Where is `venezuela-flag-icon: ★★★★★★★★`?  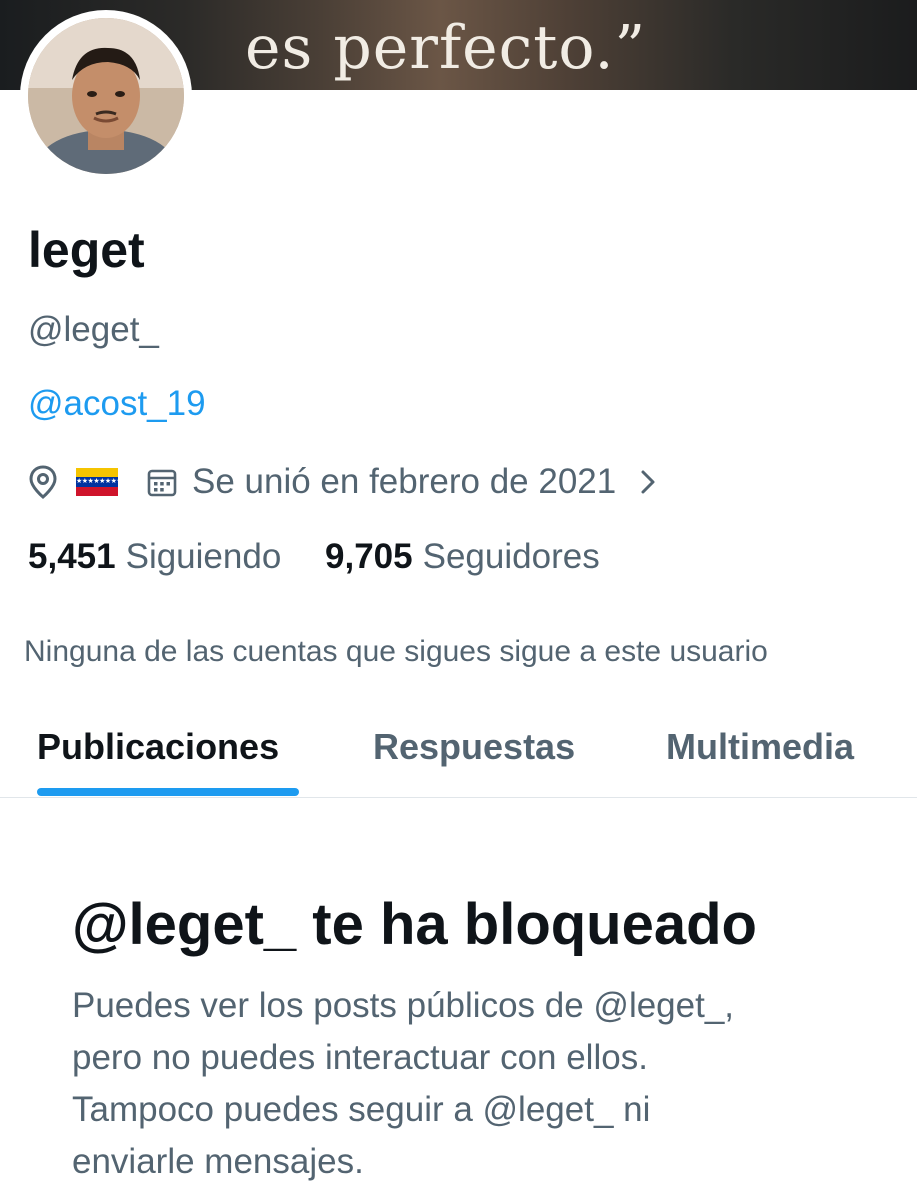 venezuela-flag-icon: ★★★★★★★★ is located at coordinates (97, 482).